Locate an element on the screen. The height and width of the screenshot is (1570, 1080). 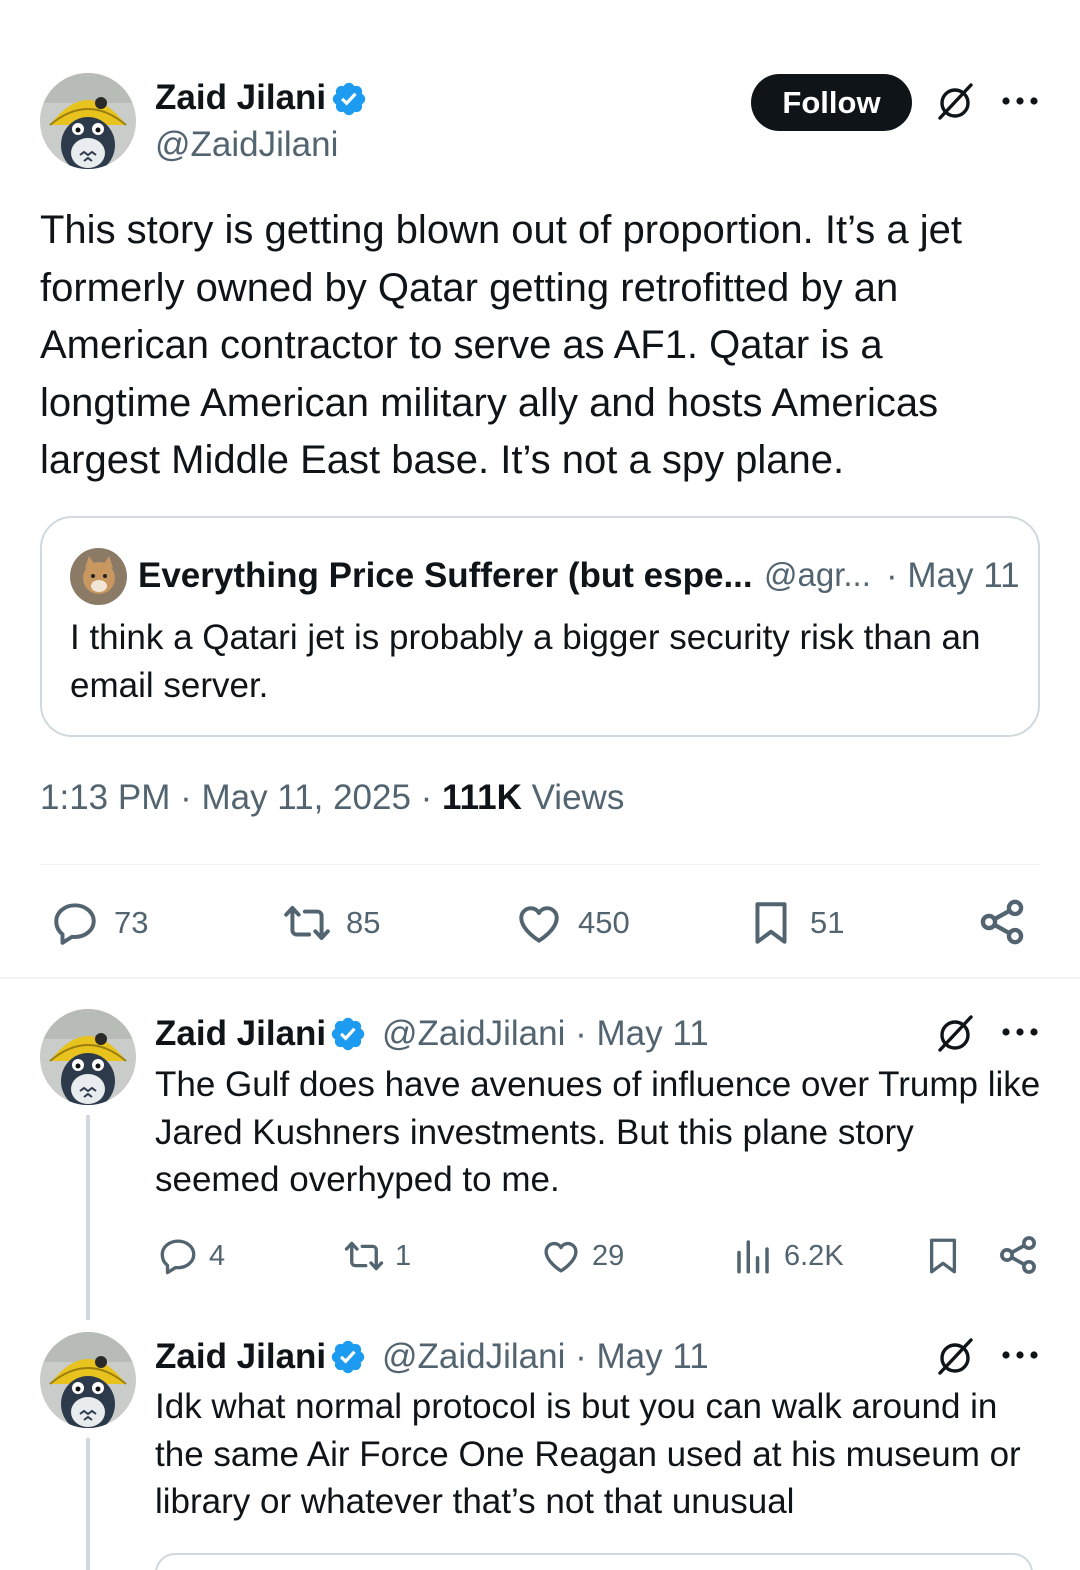
bookmark-button is located at coordinates (943, 1256).